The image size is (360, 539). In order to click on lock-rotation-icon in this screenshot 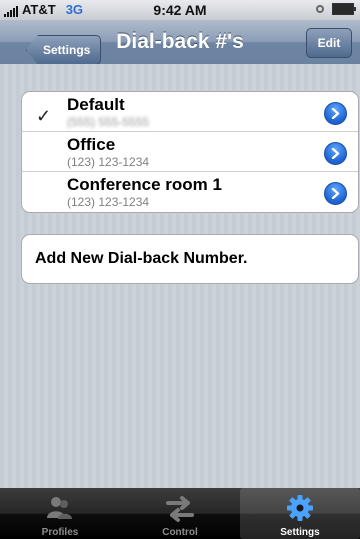, I will do `click(320, 9)`.